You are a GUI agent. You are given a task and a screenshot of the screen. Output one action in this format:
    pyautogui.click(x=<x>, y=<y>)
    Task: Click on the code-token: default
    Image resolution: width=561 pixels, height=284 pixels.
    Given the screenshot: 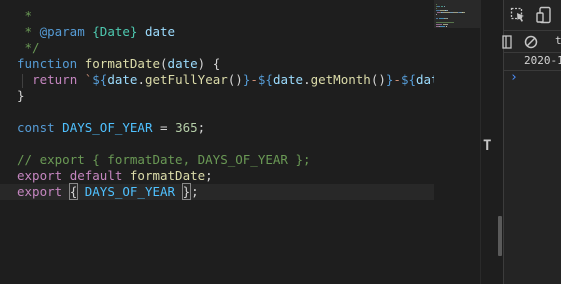 What is the action you would take?
    pyautogui.click(x=96, y=175)
    